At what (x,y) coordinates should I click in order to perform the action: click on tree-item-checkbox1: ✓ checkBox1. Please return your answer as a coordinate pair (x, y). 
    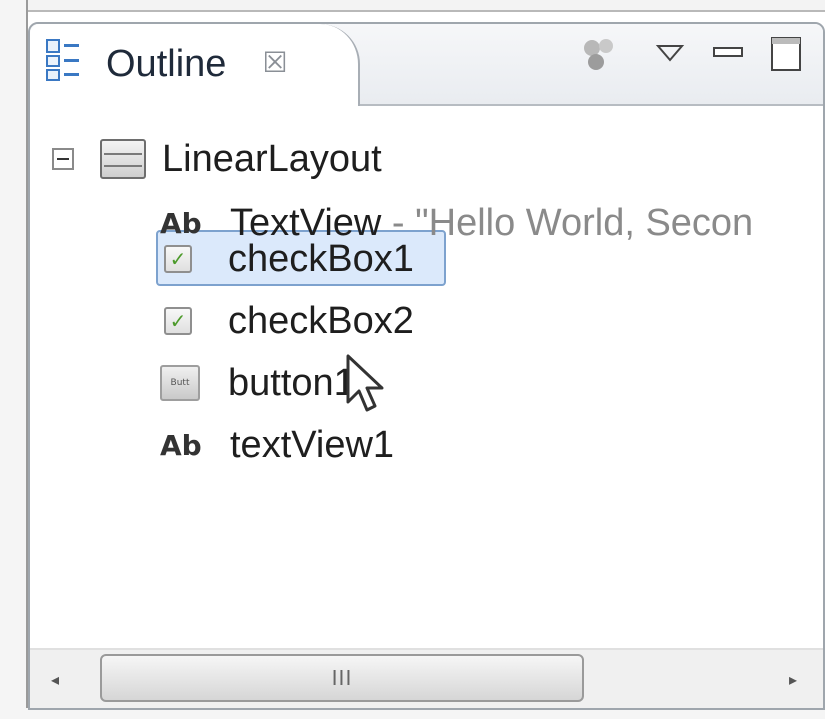
    Looking at the image, I should click on (287, 259).